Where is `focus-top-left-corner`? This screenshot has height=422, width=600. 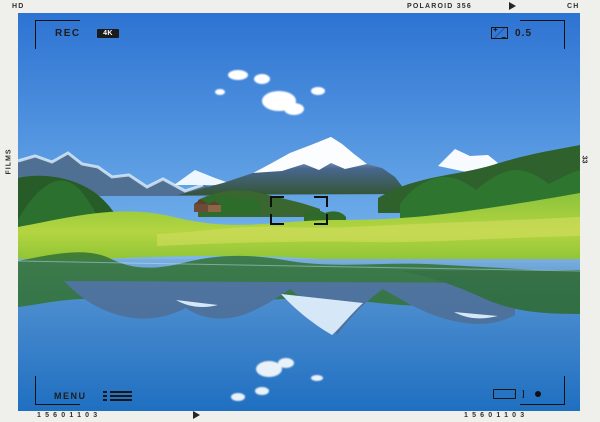 focus-top-left-corner is located at coordinates (277, 201).